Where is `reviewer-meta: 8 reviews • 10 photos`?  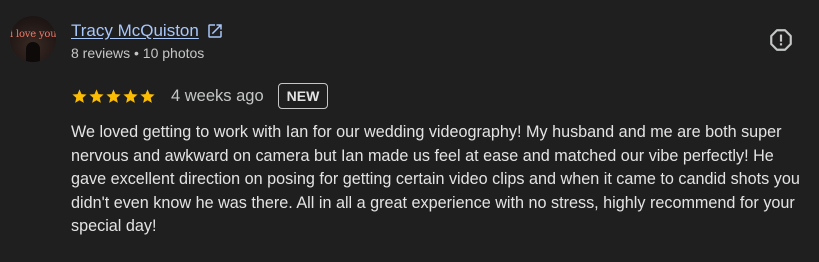
reviewer-meta: 8 reviews • 10 photos is located at coordinates (138, 53).